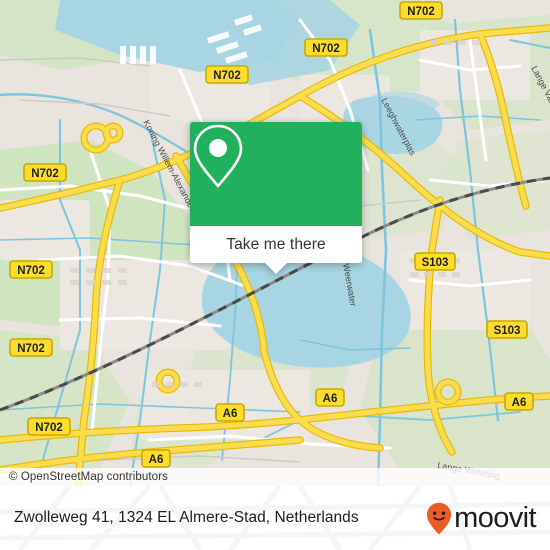 Image resolution: width=550 pixels, height=550 pixels. Describe the element at coordinates (84, 477) in the screenshot. I see `osm-attribution-text: © OpenStreetMap contributors` at that location.